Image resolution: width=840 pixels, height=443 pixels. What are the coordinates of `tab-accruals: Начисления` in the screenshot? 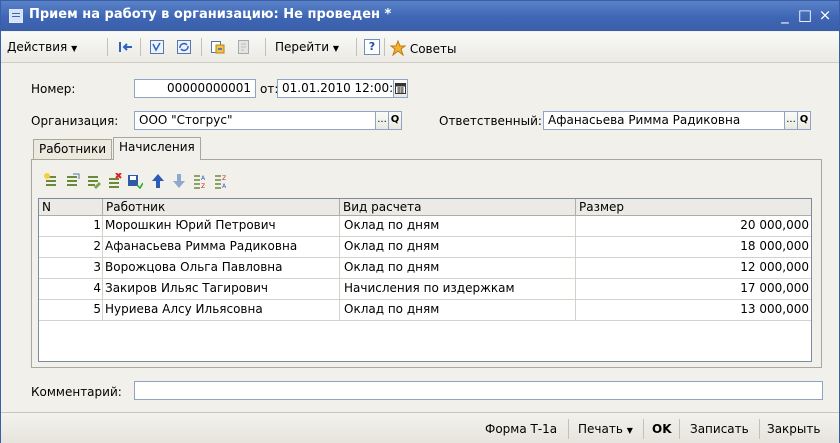 It's located at (157, 148).